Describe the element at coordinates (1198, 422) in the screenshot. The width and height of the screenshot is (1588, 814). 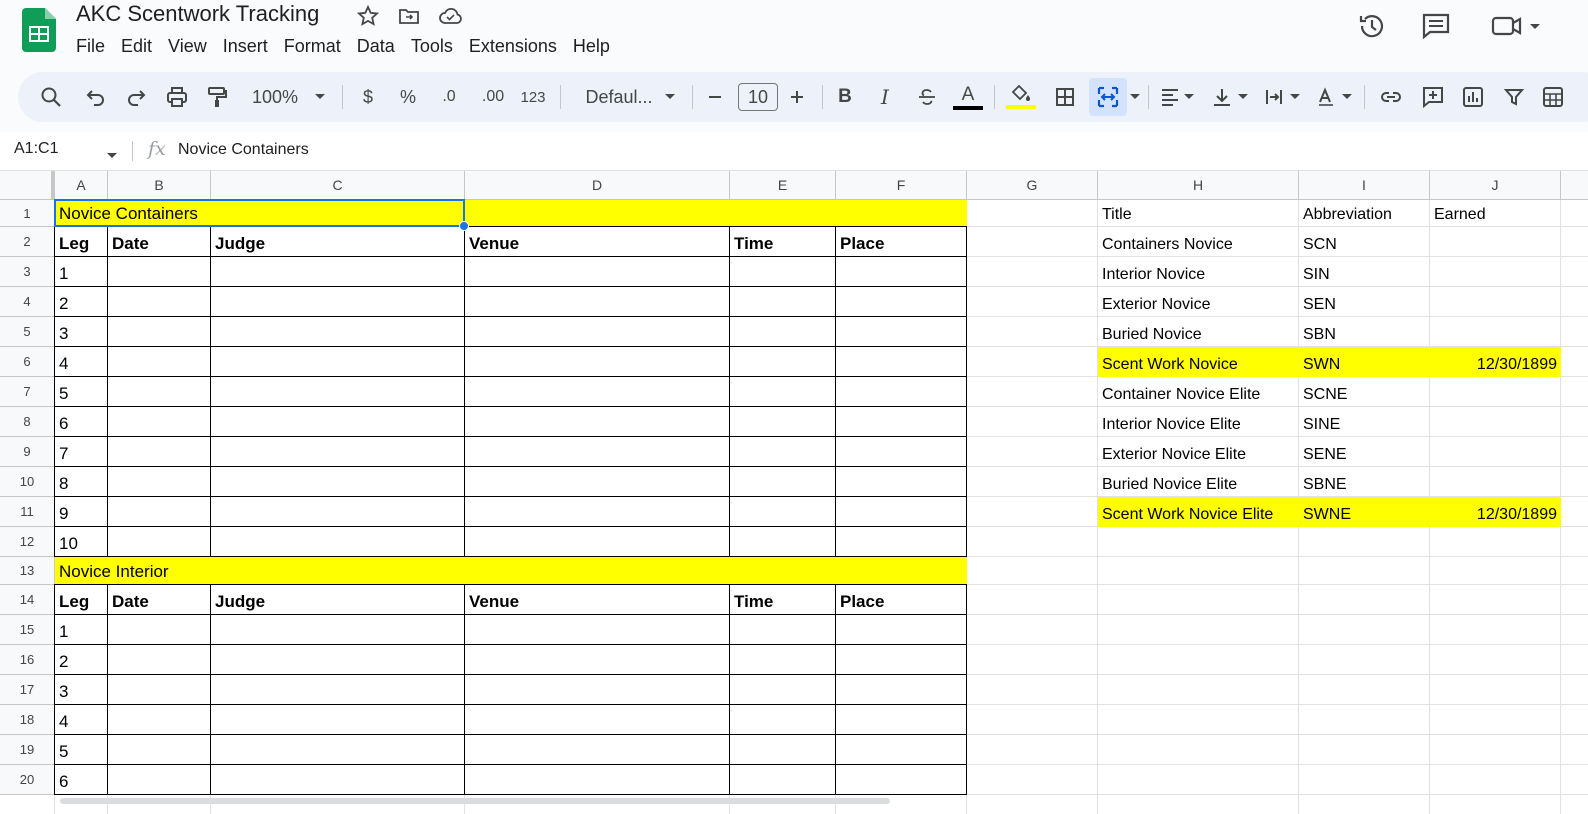
I see `title-name-cell: Interior Novice Elite` at that location.